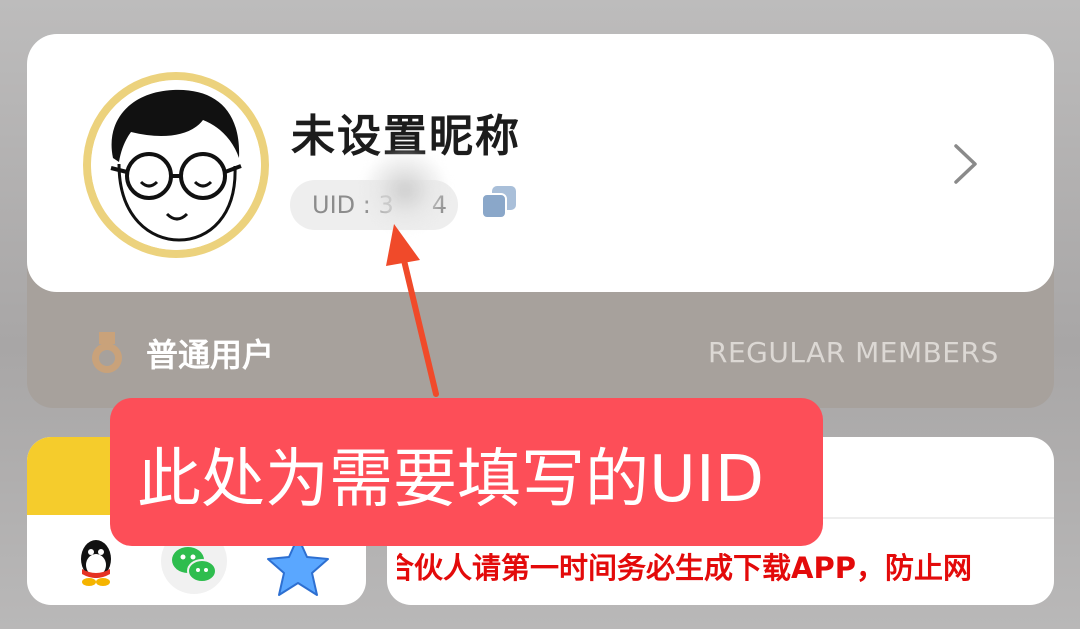 The height and width of the screenshot is (629, 1080). Describe the element at coordinates (966, 164) in the screenshot. I see `chevron-right-icon` at that location.